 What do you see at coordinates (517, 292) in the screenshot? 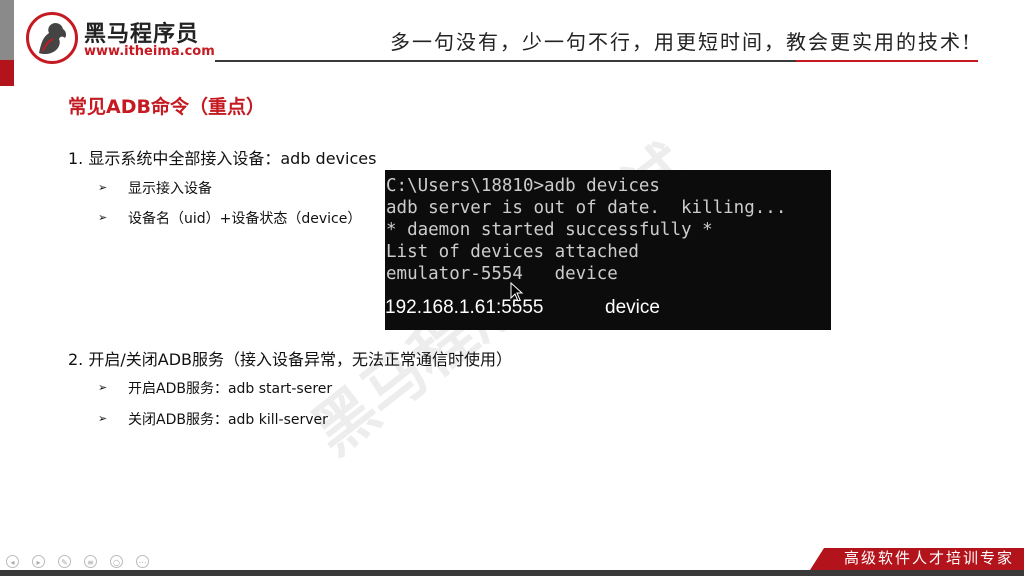
I see `mouse-cursor-icon` at bounding box center [517, 292].